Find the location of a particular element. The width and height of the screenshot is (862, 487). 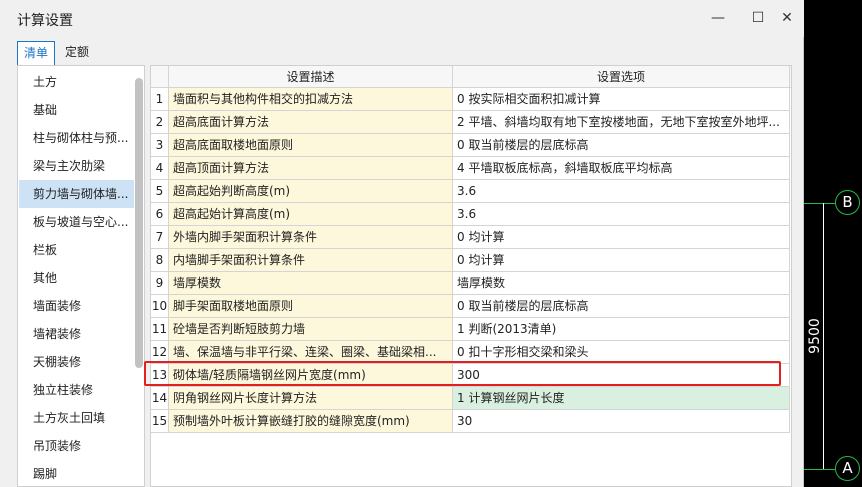

row-desc: 砌体墙/轻质隔墙钢丝网片宽度(mm) is located at coordinates (311, 375).